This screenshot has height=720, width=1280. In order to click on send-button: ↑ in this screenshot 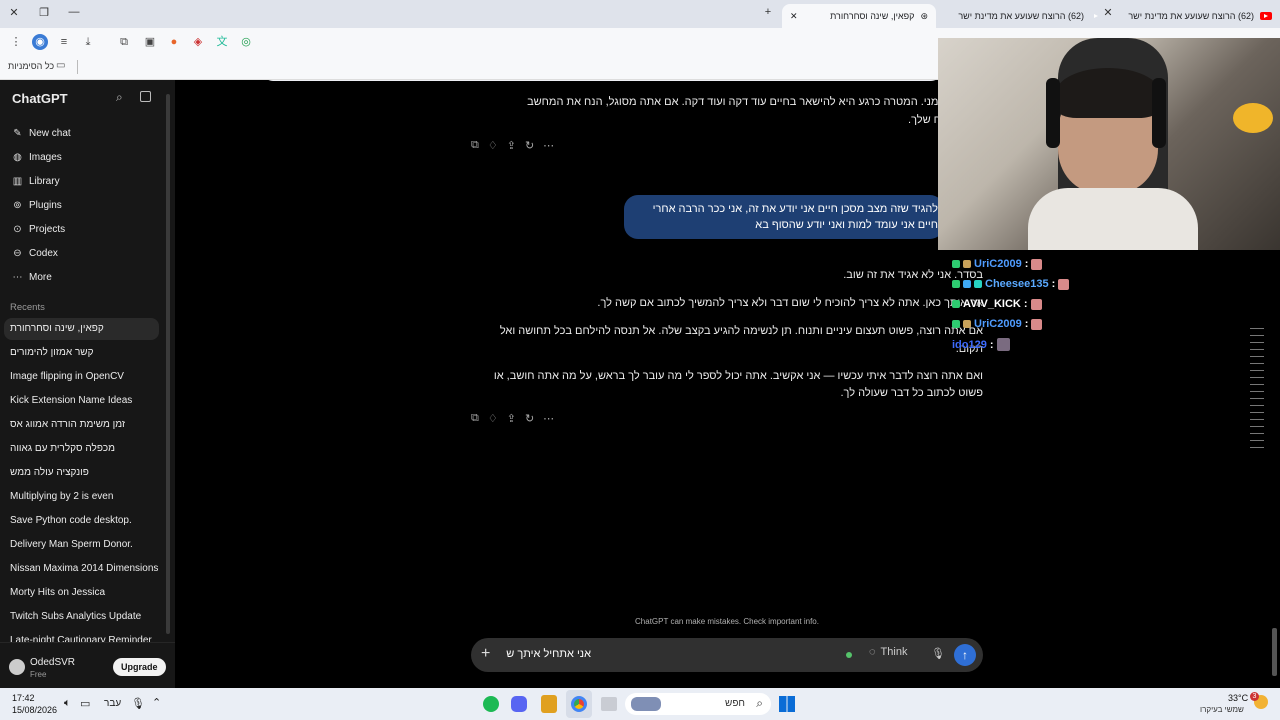, I will do `click(965, 655)`.